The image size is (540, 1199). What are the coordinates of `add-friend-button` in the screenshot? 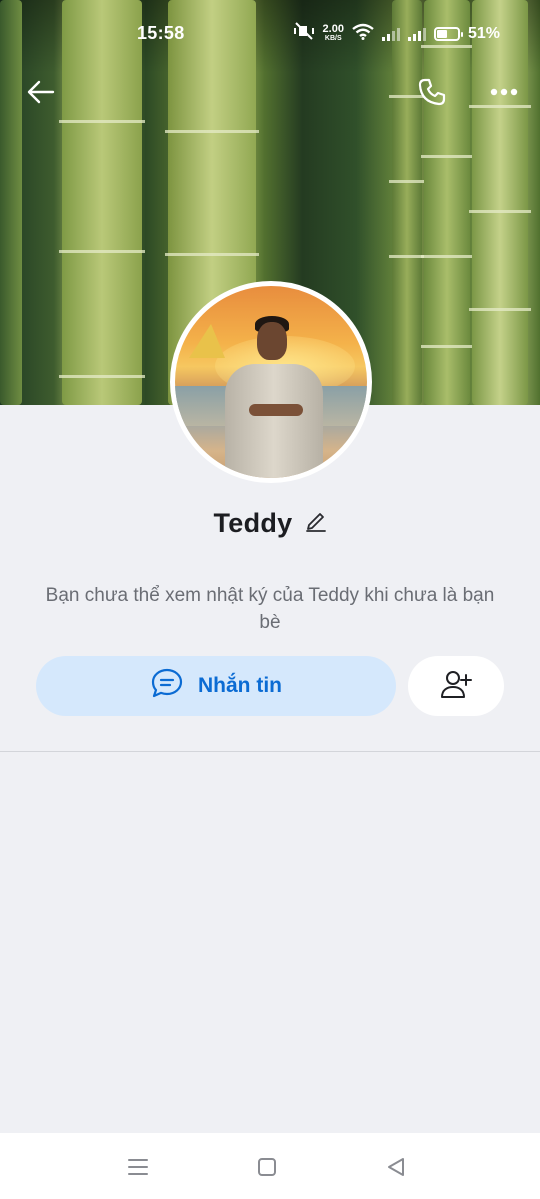 It's located at (456, 686).